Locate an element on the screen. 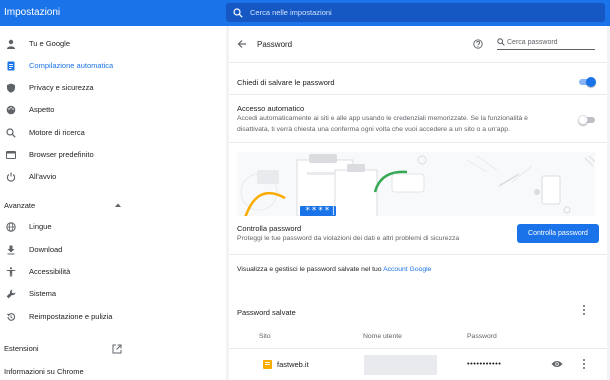 The height and width of the screenshot is (380, 610). chevron-up-icon is located at coordinates (118, 205).